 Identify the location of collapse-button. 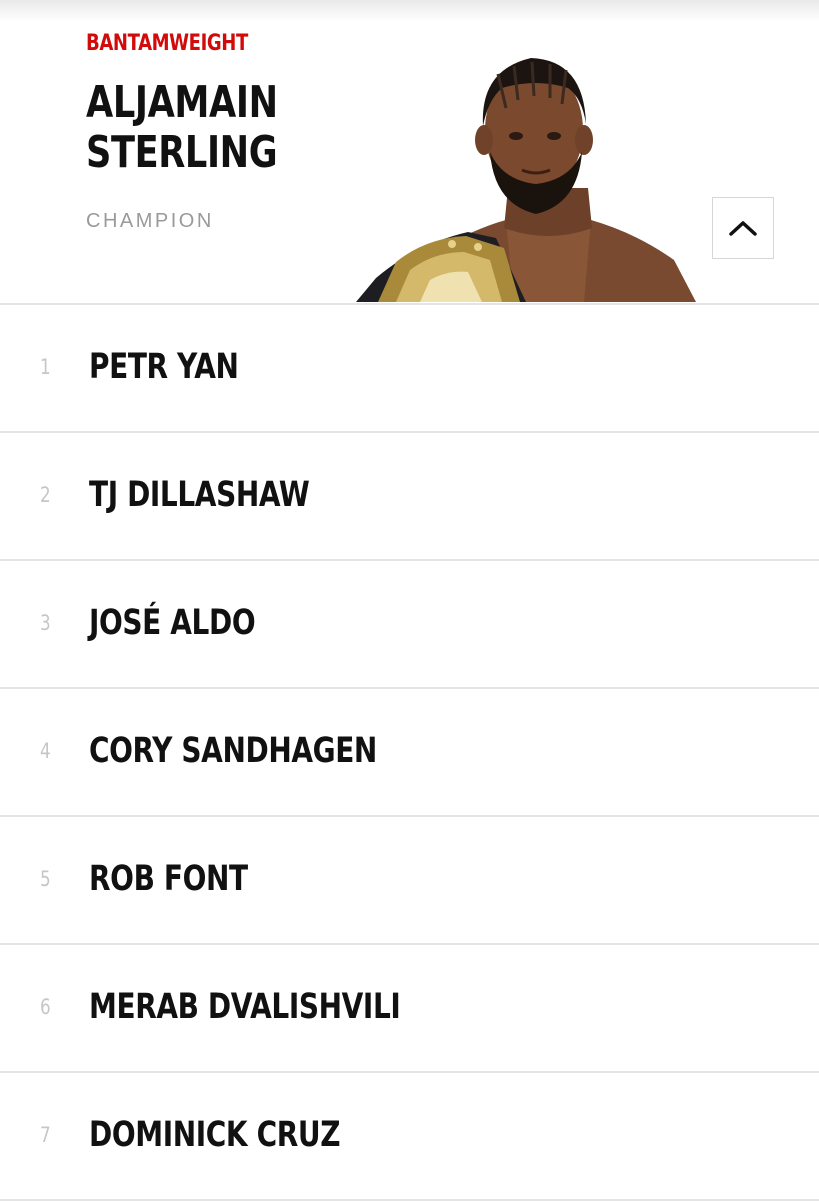
(743, 228).